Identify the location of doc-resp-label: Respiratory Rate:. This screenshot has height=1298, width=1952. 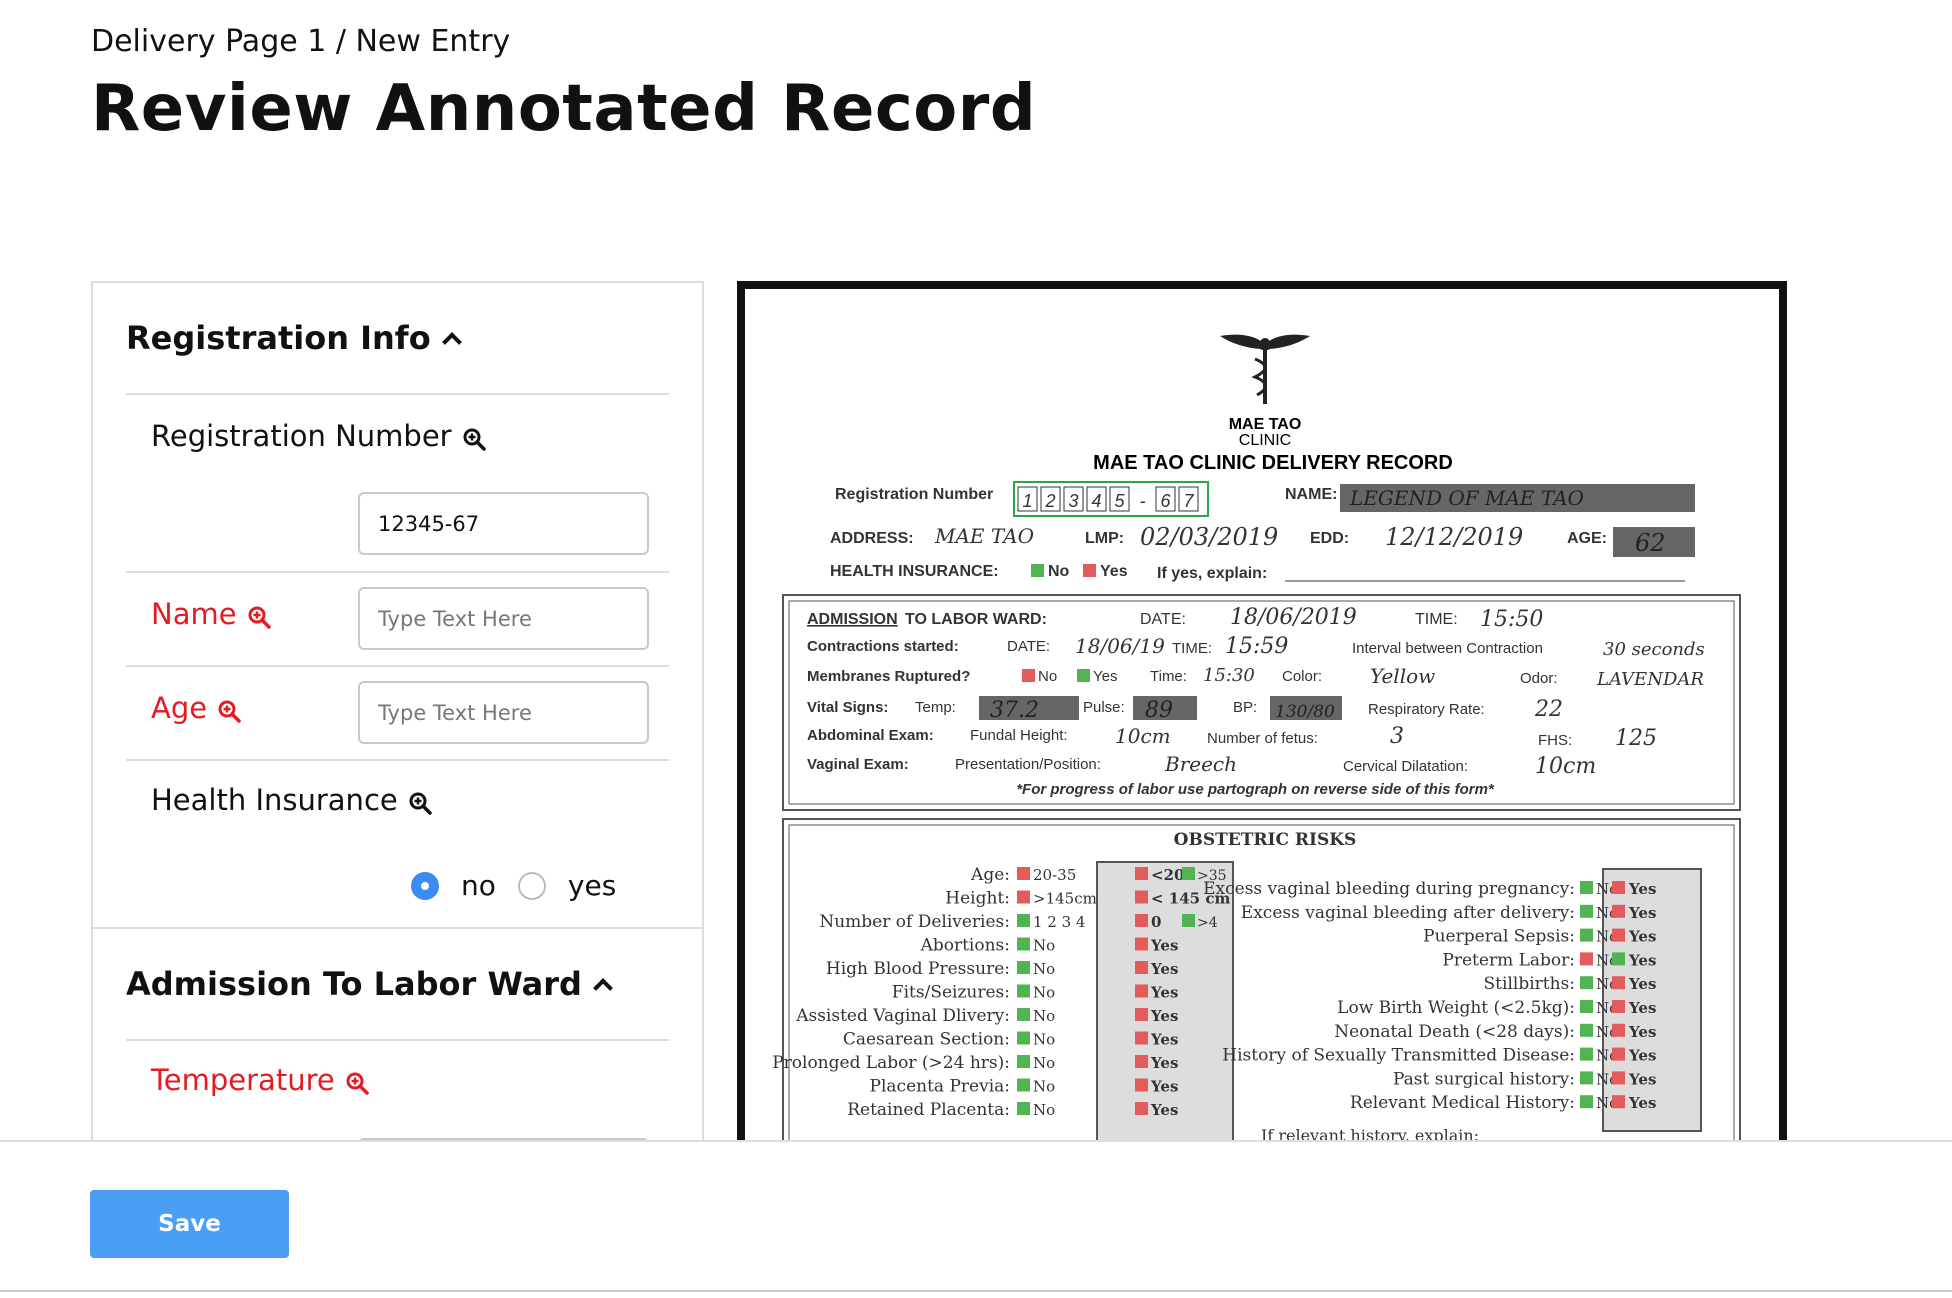
(1426, 709).